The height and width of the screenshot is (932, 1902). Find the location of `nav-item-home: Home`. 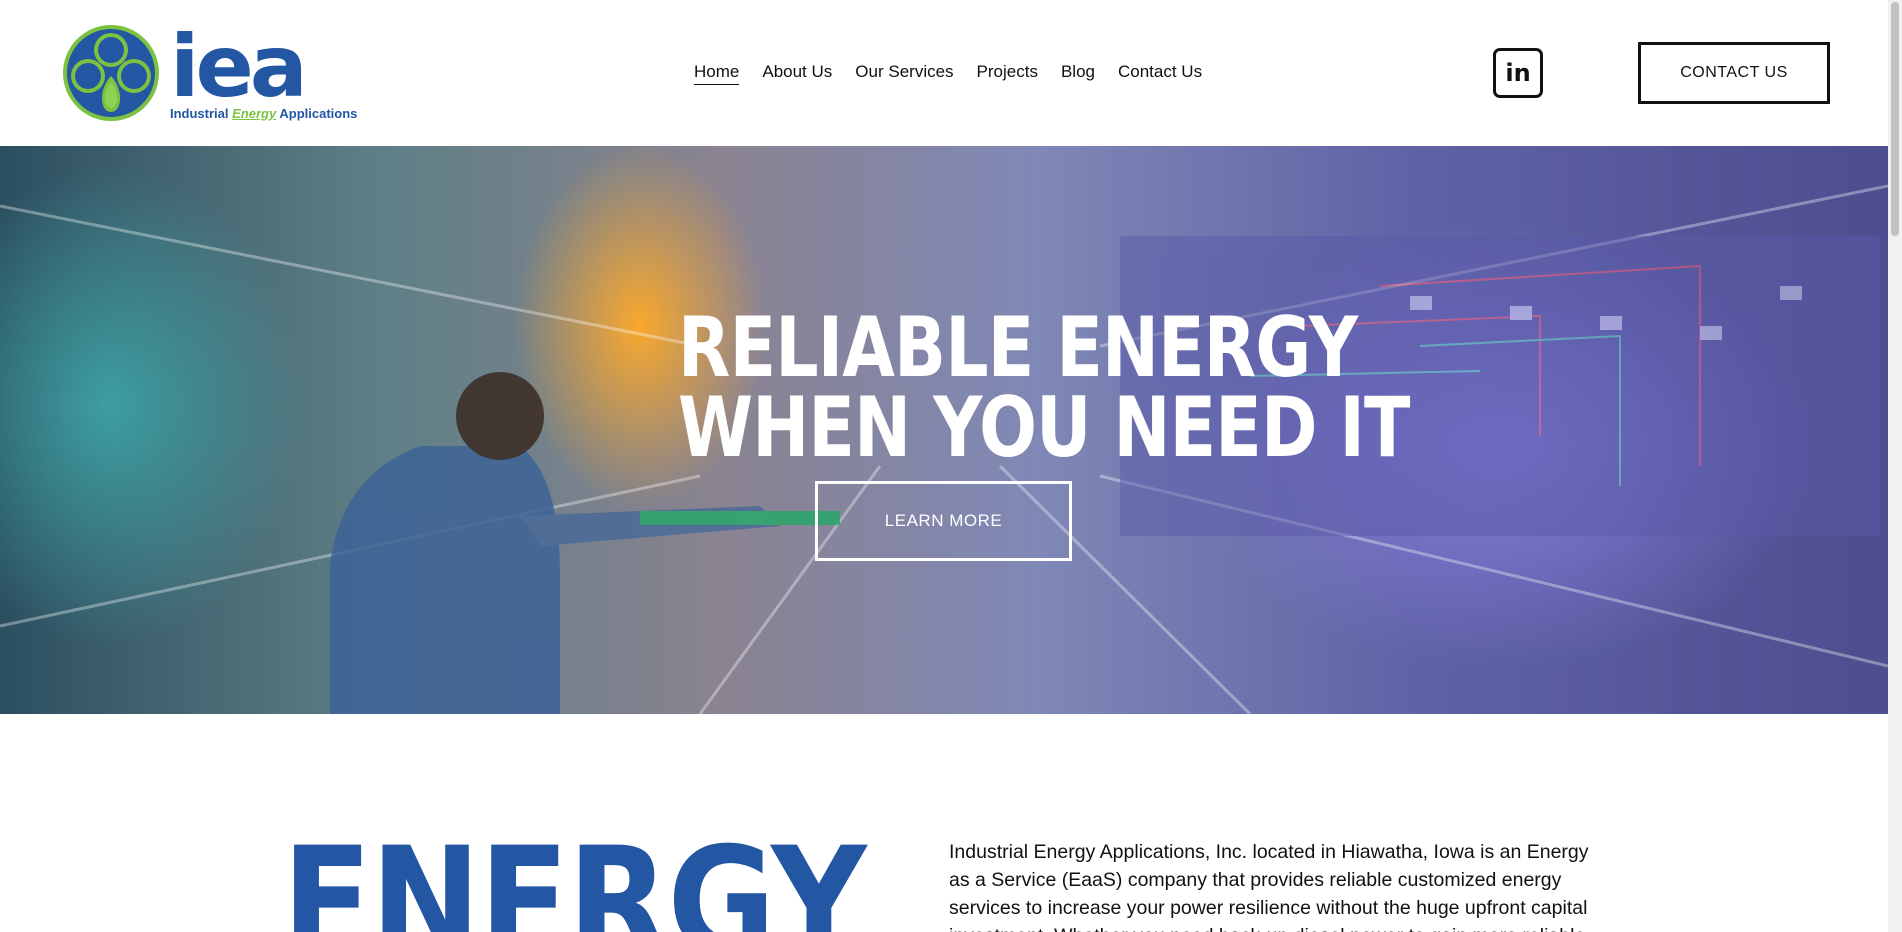

nav-item-home: Home is located at coordinates (717, 72).